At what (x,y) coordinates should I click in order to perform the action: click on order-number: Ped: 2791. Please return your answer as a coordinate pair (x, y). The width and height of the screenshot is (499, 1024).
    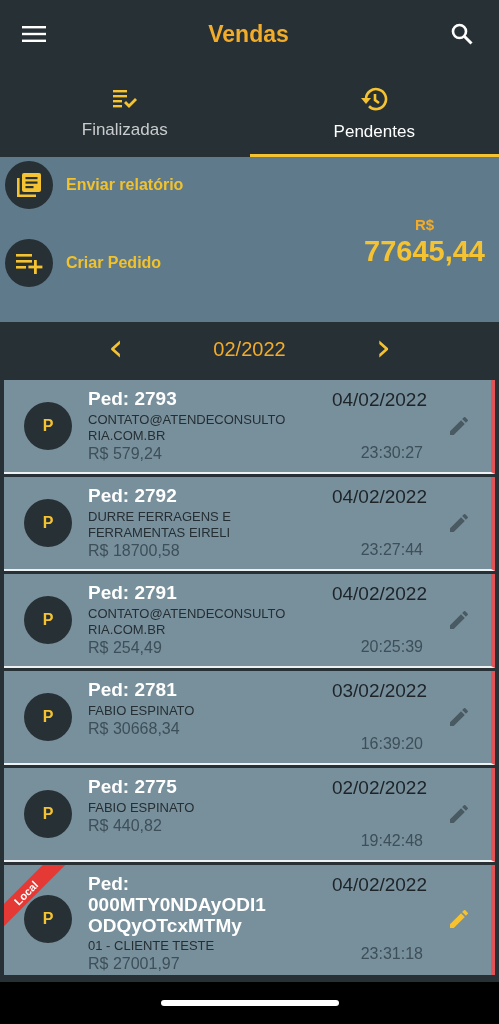
    Looking at the image, I should click on (133, 593).